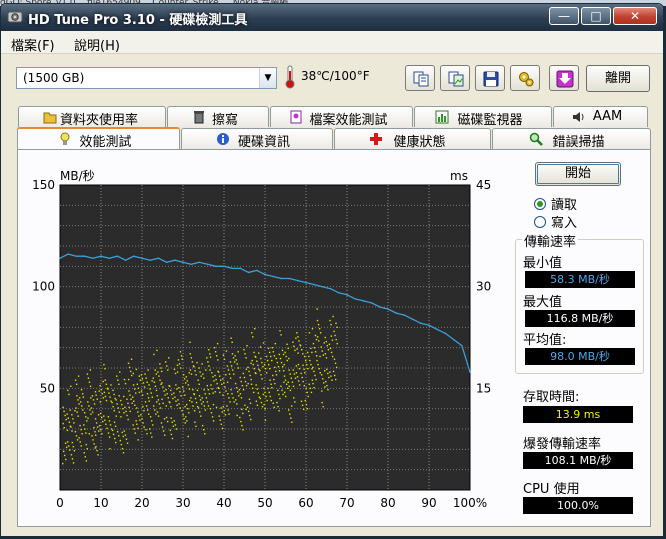  I want to click on tab-error-scan: 錯誤掃描, so click(571, 139).